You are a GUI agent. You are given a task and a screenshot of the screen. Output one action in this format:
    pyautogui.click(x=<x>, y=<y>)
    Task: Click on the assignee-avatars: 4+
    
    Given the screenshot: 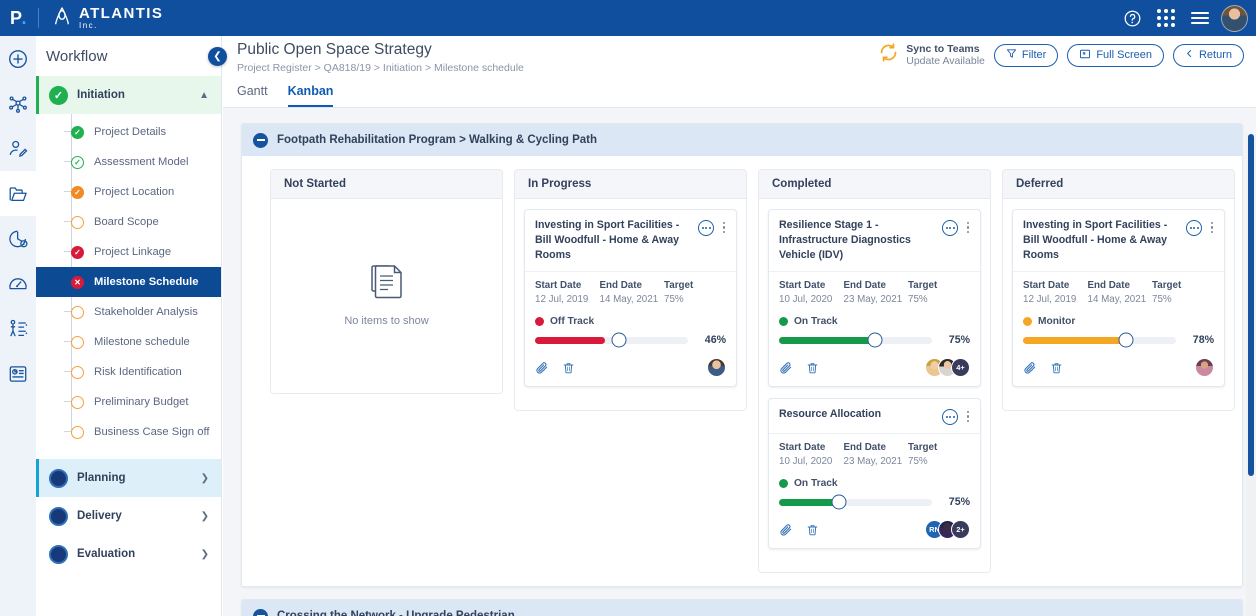 What is the action you would take?
    pyautogui.click(x=947, y=368)
    